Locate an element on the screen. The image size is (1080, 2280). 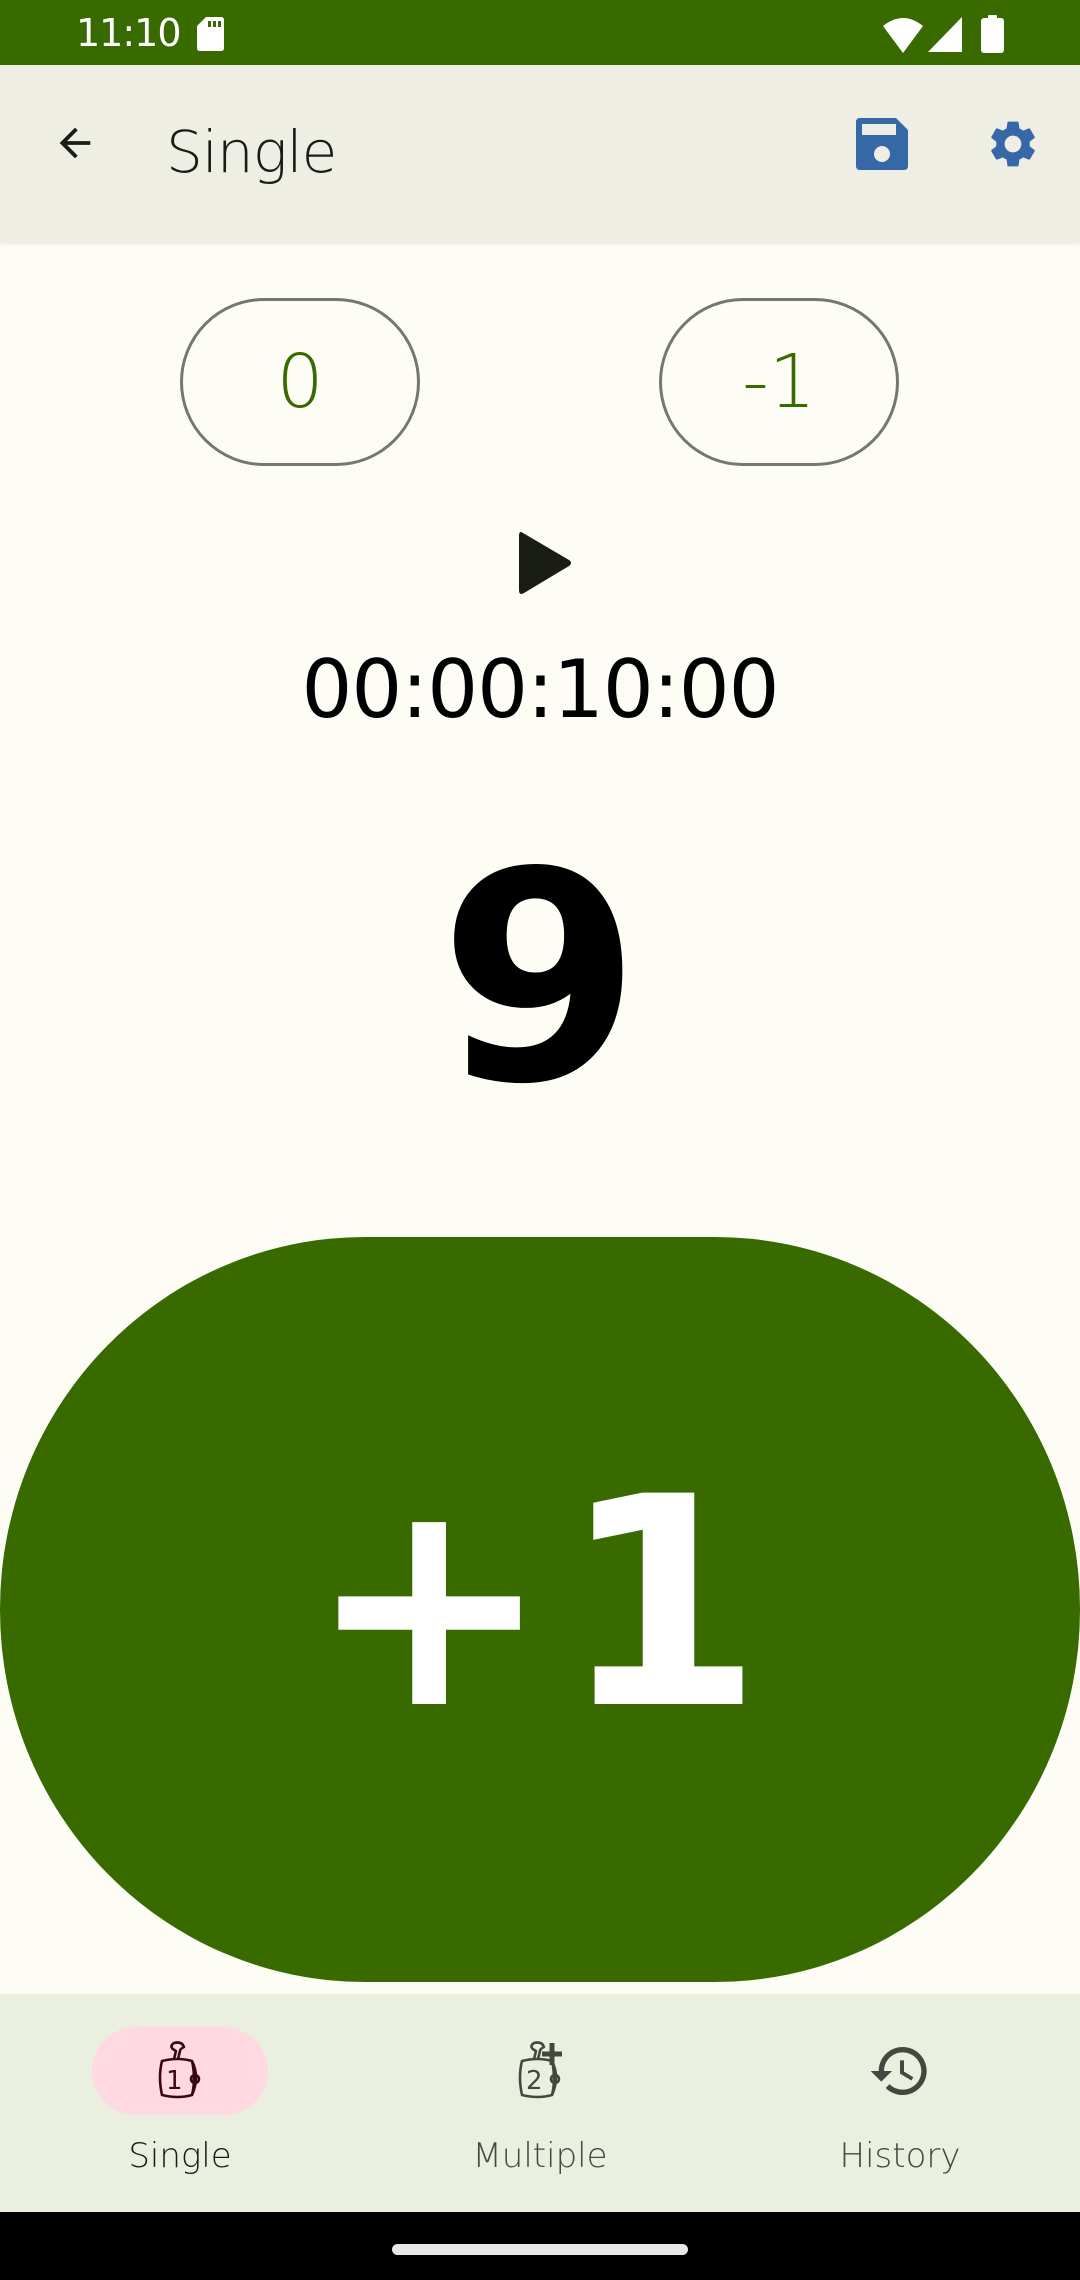
back-button is located at coordinates (75, 143).